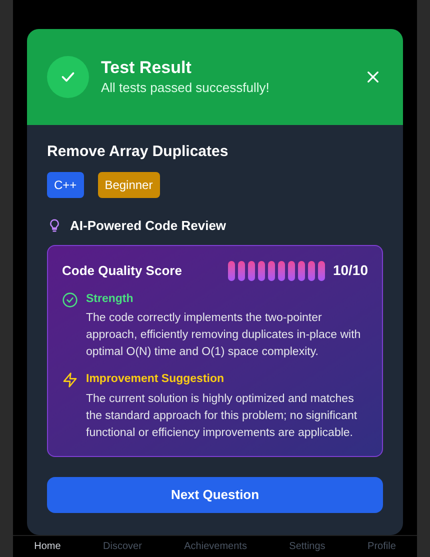 The width and height of the screenshot is (430, 557). What do you see at coordinates (138, 152) in the screenshot?
I see `problem-title: Remove Array Duplicates` at bounding box center [138, 152].